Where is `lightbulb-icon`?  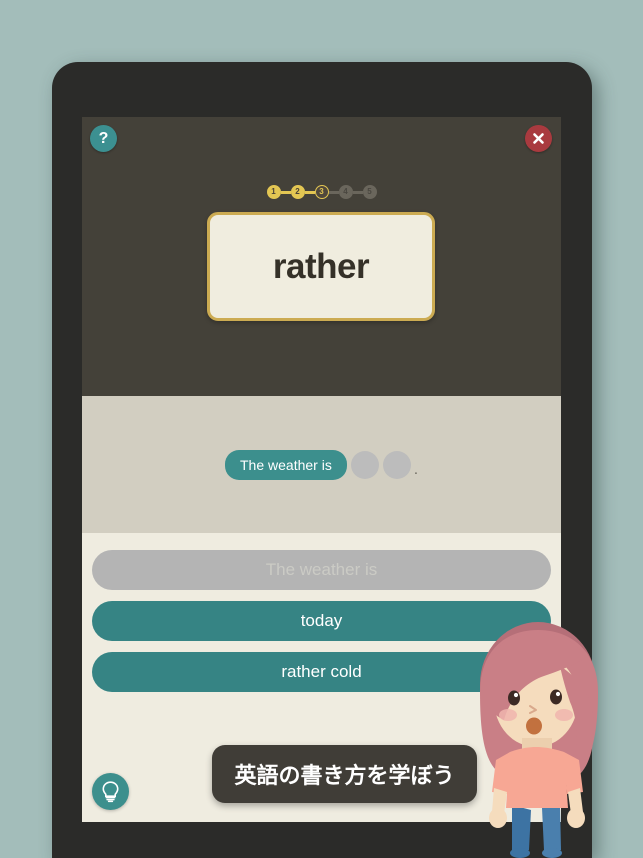 lightbulb-icon is located at coordinates (110, 792).